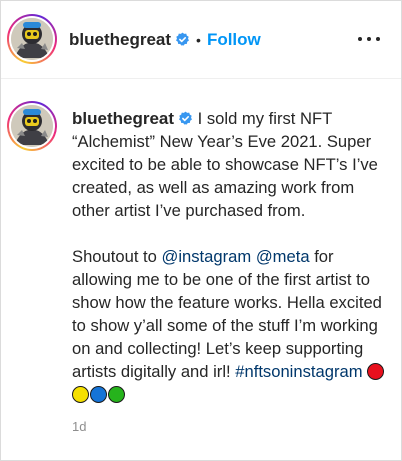 This screenshot has width=402, height=461. What do you see at coordinates (207, 256) in the screenshot?
I see `mention-instagram-link: @instagram` at bounding box center [207, 256].